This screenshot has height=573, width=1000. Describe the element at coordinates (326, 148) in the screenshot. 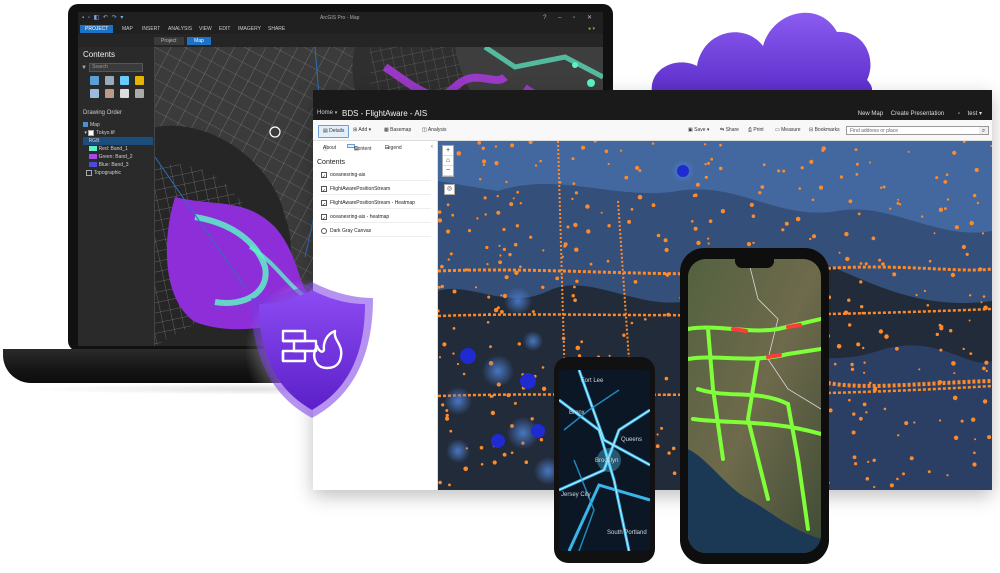

I see `tab-about: ⓘ About` at that location.